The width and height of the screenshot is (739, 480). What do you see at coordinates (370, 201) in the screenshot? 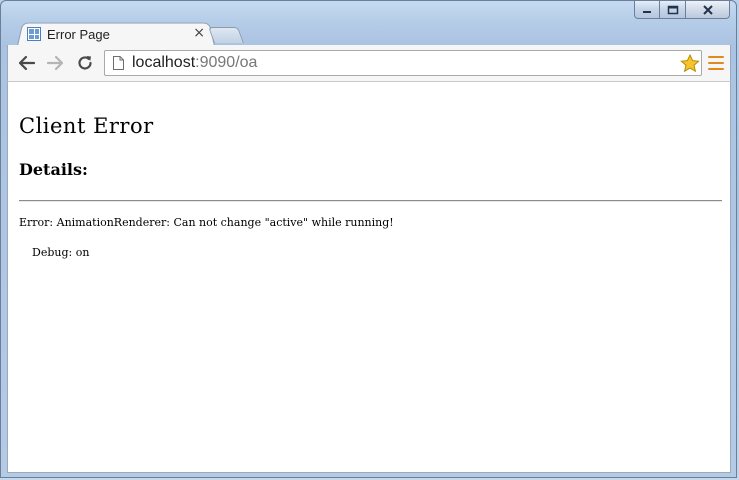
I see `horizontal-rule` at bounding box center [370, 201].